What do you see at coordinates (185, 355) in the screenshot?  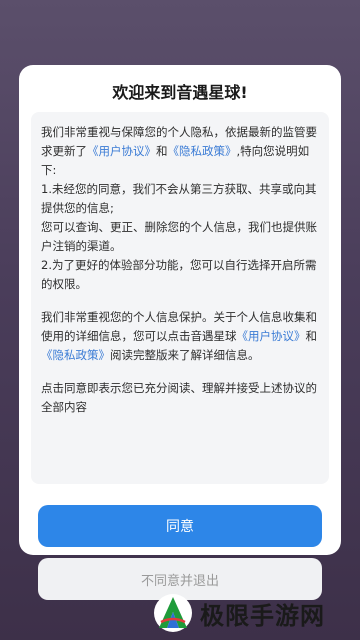 I see `paragraph-2-after: 阅读完整版来了解详细信息。` at bounding box center [185, 355].